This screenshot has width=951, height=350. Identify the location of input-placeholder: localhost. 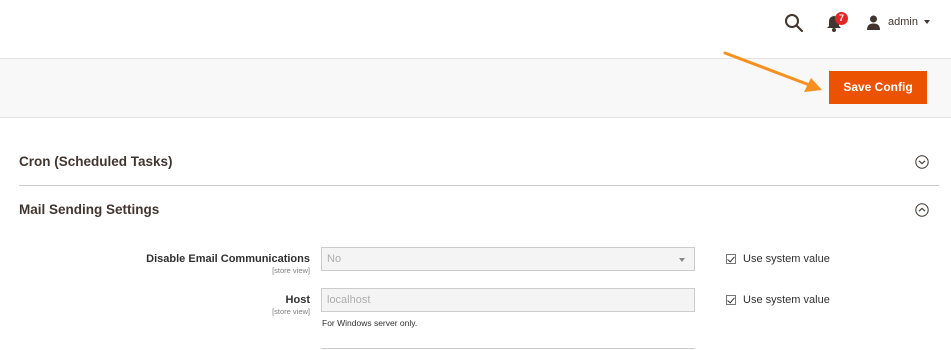
(349, 300).